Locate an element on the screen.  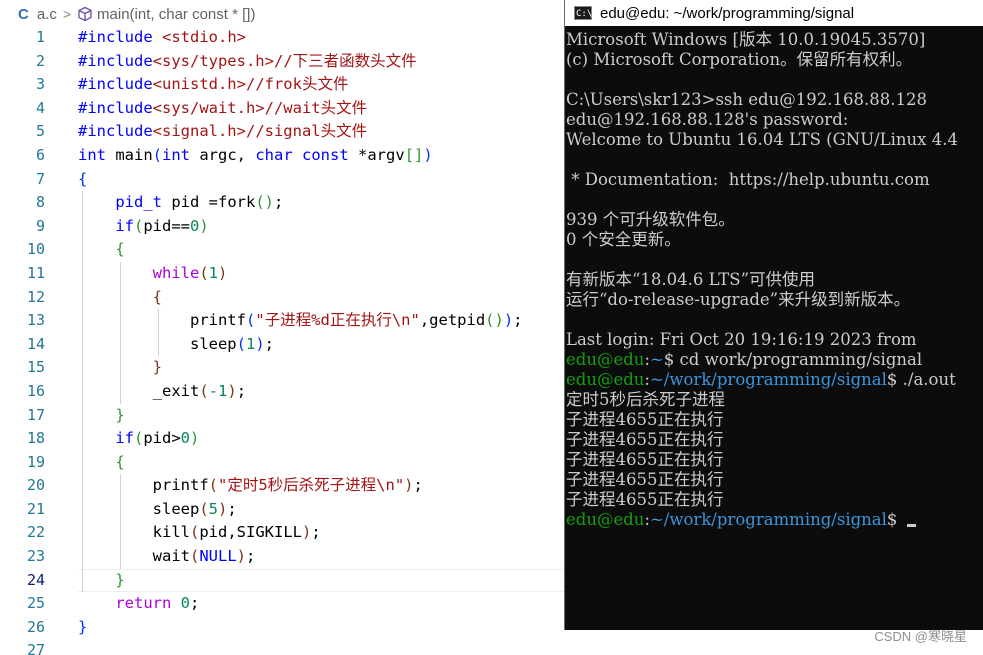
code-line: 5 #include<signal.h>//signal头文件 is located at coordinates (282, 132).